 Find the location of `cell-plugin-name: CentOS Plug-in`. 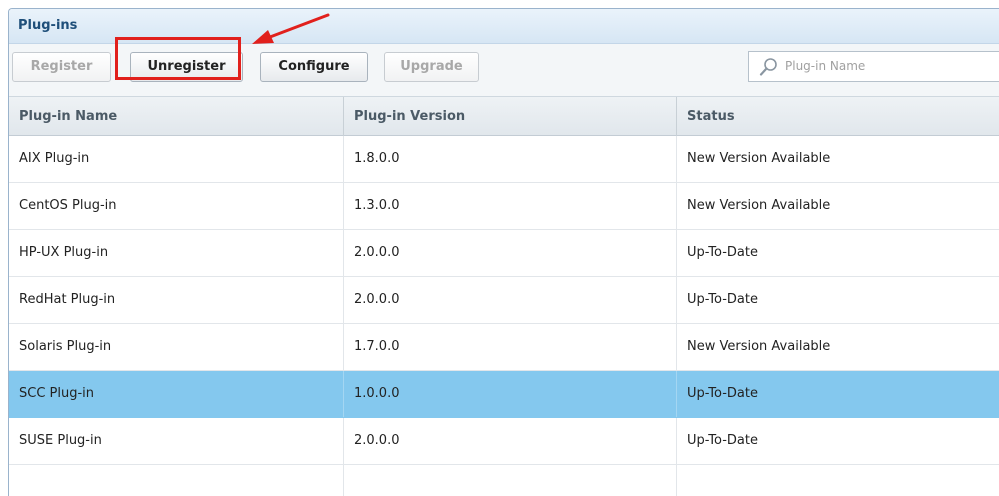

cell-plugin-name: CentOS Plug-in is located at coordinates (176, 206).